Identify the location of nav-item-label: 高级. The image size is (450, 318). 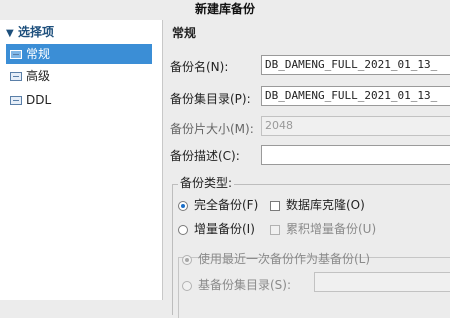
(38, 76).